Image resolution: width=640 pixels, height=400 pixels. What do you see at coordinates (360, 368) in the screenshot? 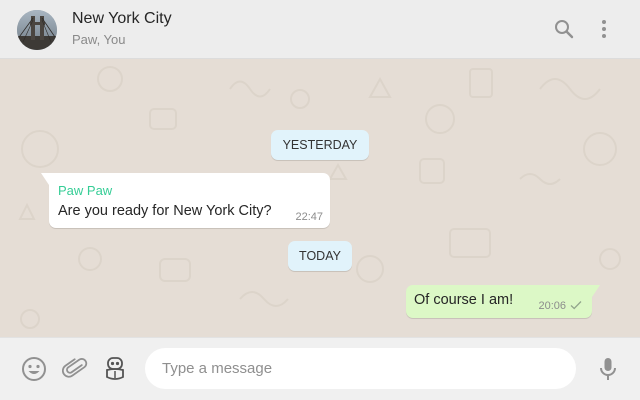
I see `message-input` at bounding box center [360, 368].